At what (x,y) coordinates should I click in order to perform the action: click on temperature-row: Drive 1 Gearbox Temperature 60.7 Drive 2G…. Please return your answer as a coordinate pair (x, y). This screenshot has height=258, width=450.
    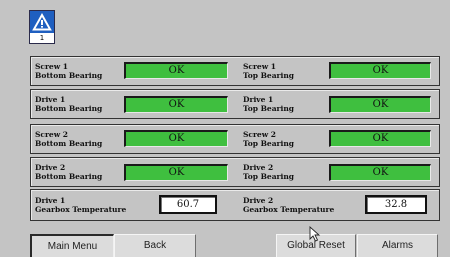
    Looking at the image, I should click on (235, 205).